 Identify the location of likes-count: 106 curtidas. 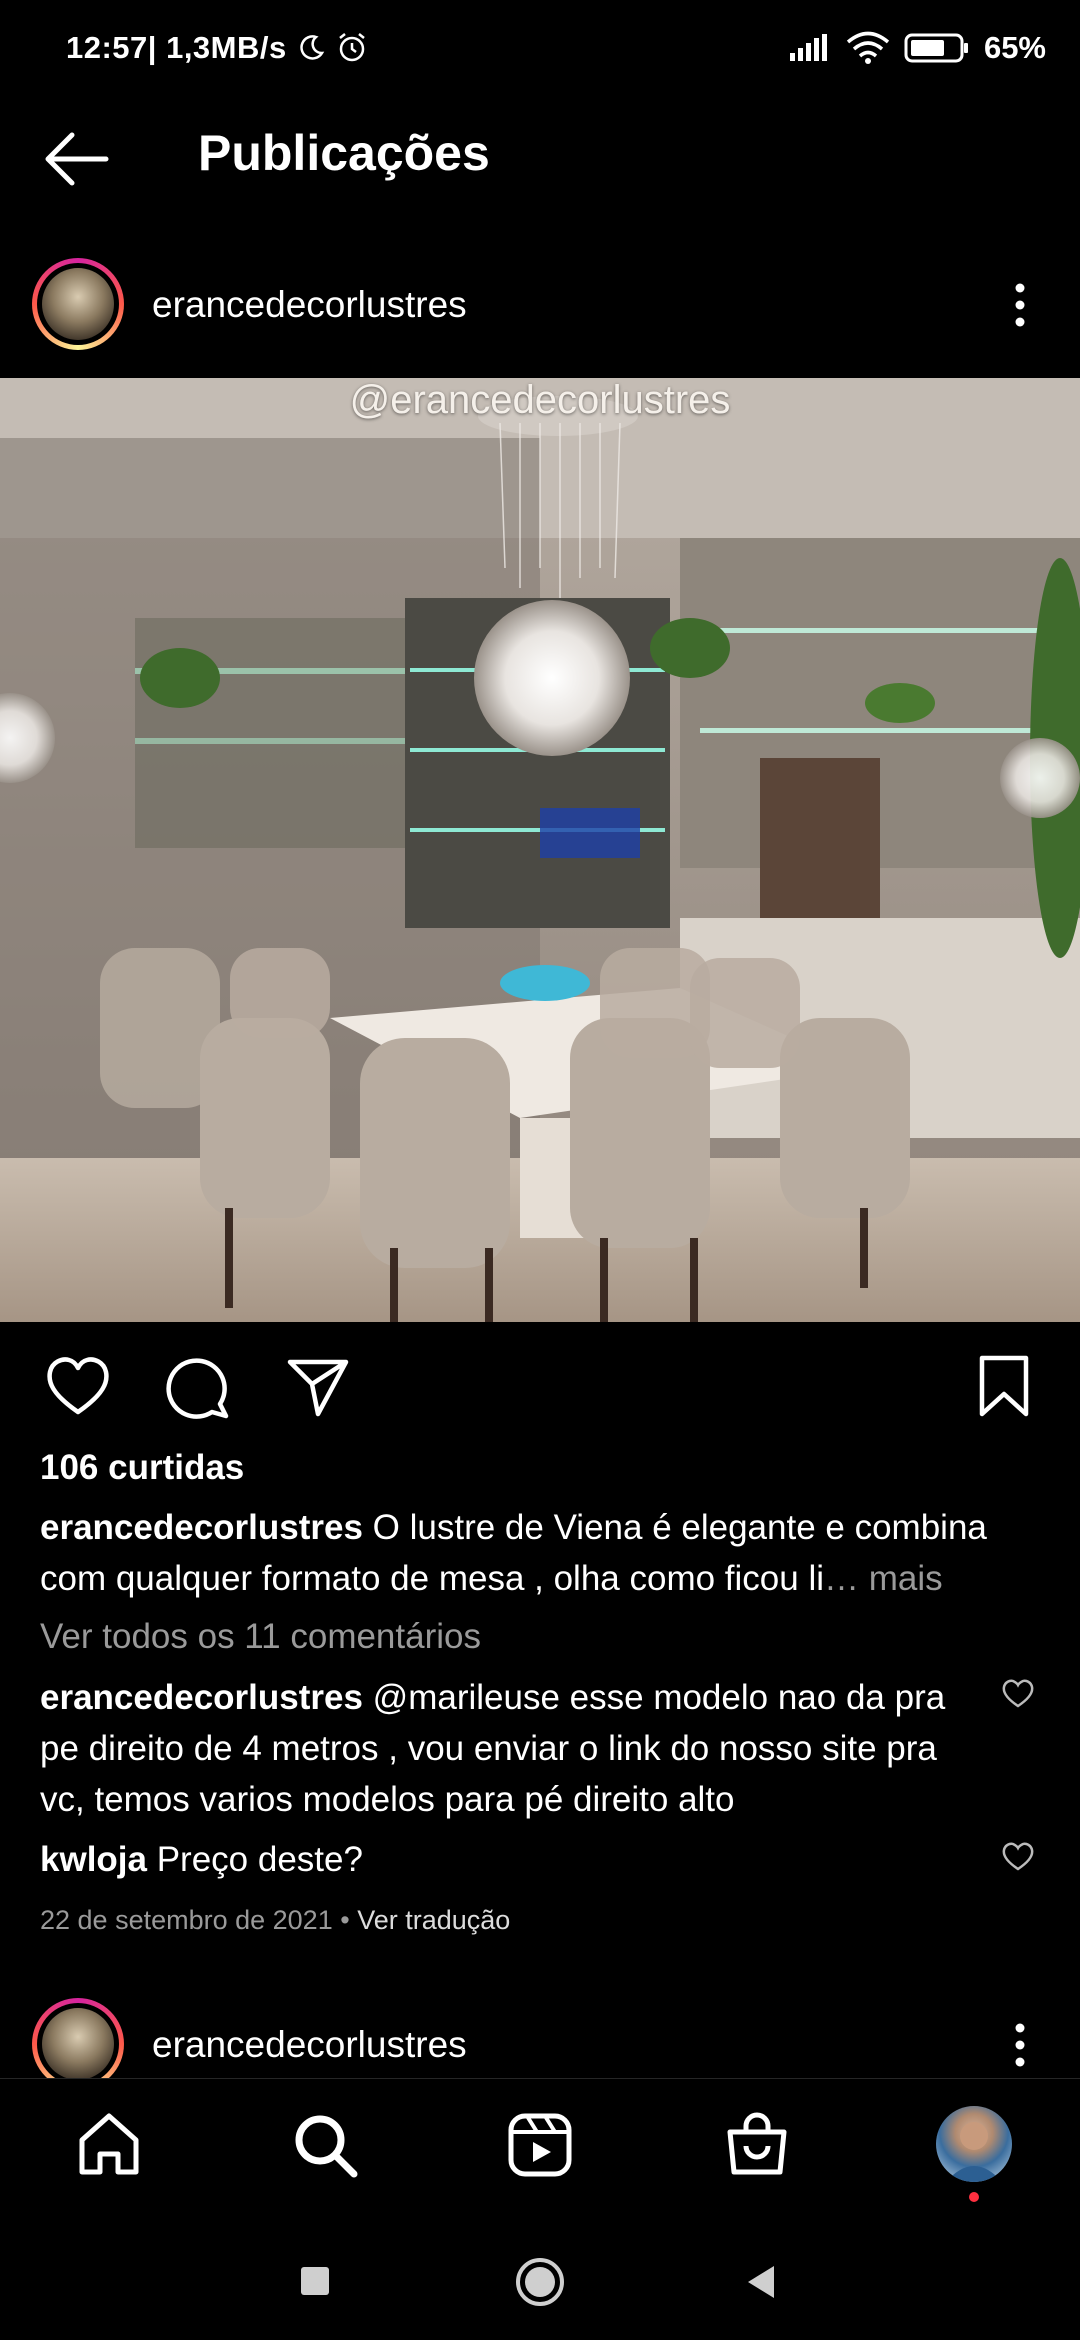
(142, 1468).